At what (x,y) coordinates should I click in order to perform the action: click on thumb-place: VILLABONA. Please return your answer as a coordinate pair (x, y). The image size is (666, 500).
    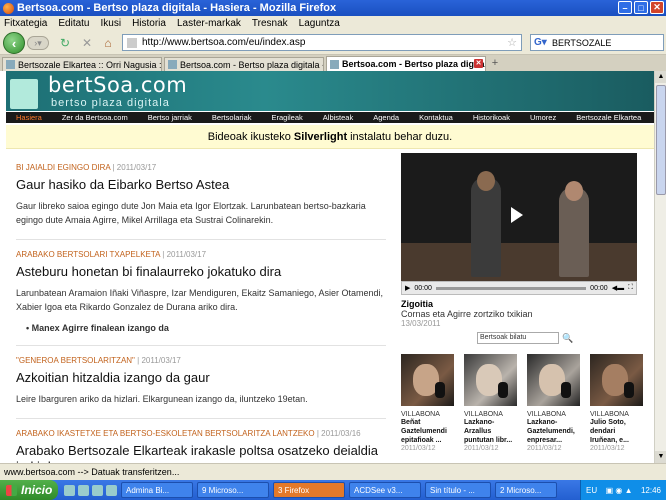
    Looking at the image, I should click on (420, 414).